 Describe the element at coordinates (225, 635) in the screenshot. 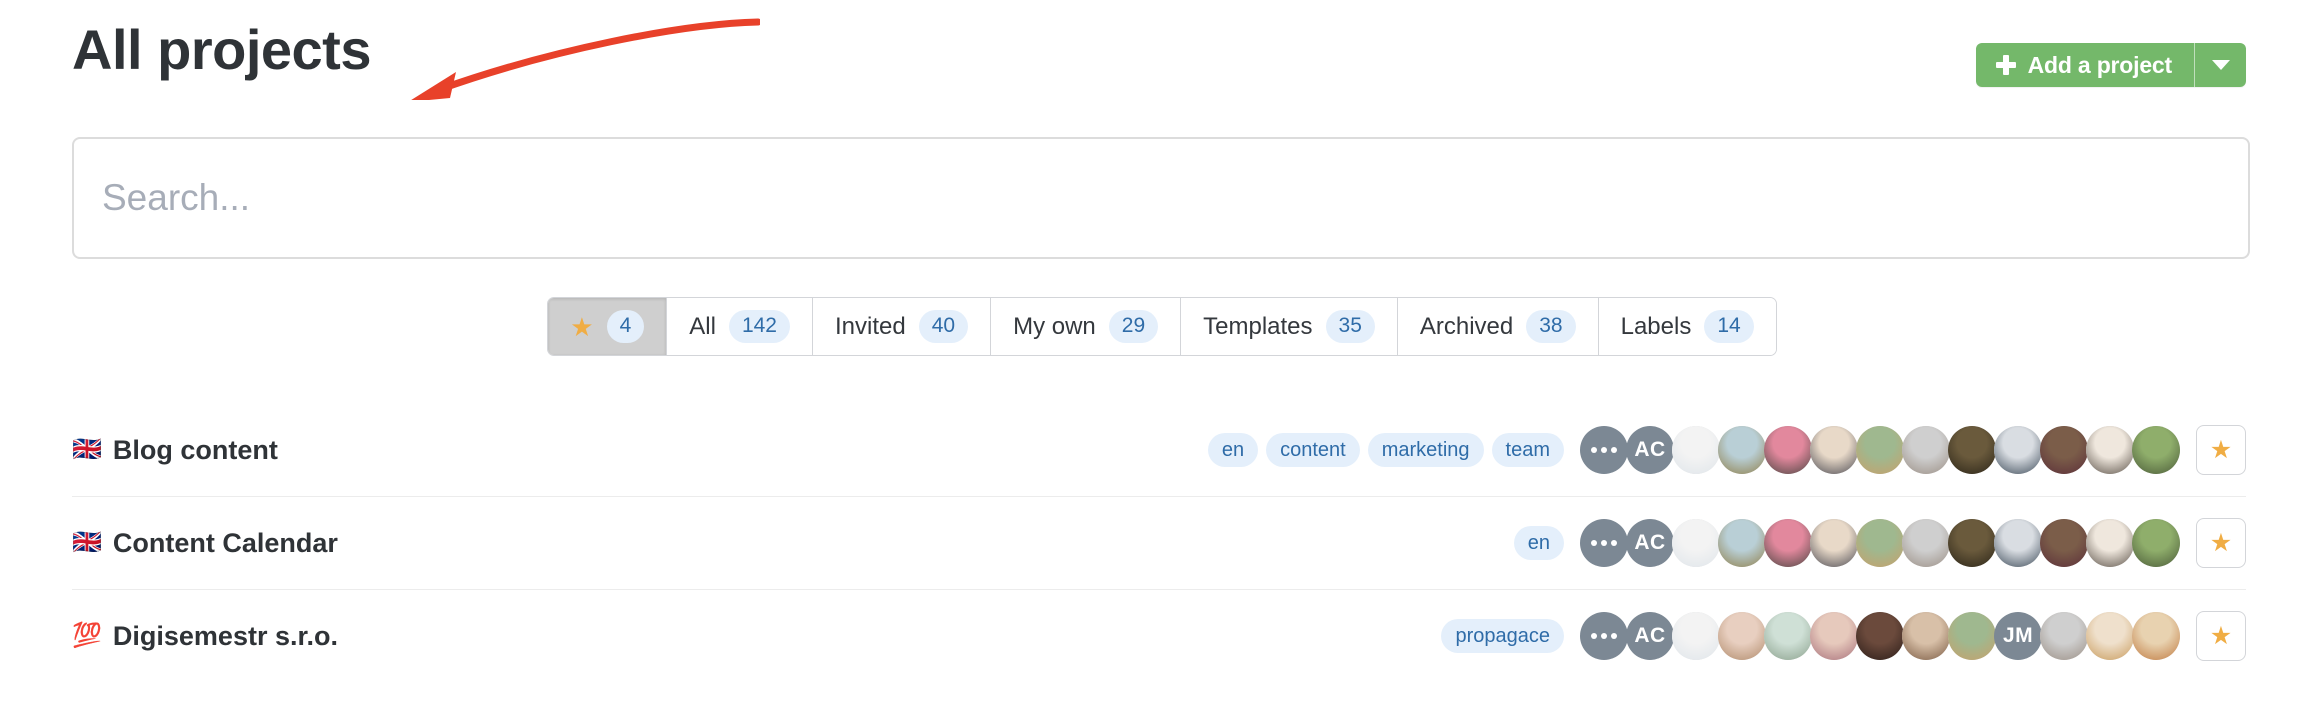

I see `project-name-label: Digisemestr s.r.o.` at that location.